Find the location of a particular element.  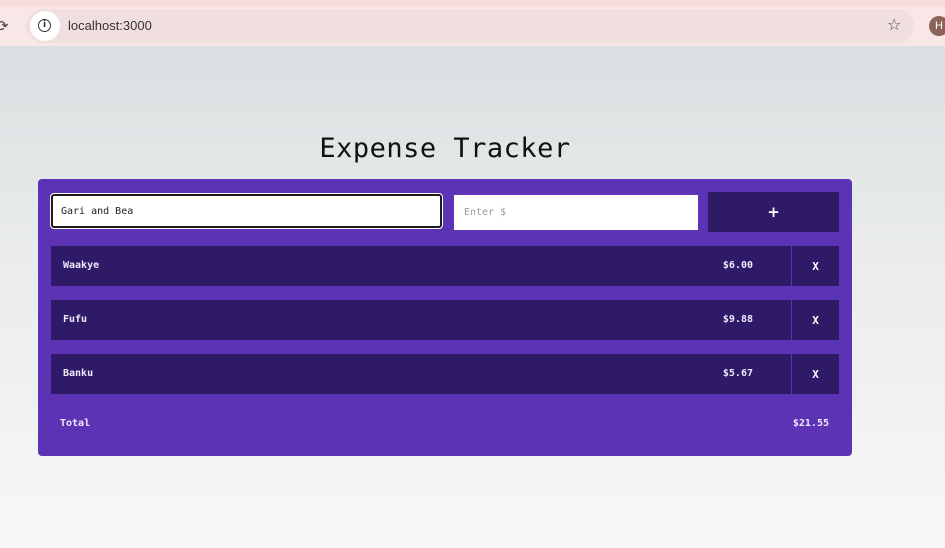

star-icon: ☆ is located at coordinates (896, 25).